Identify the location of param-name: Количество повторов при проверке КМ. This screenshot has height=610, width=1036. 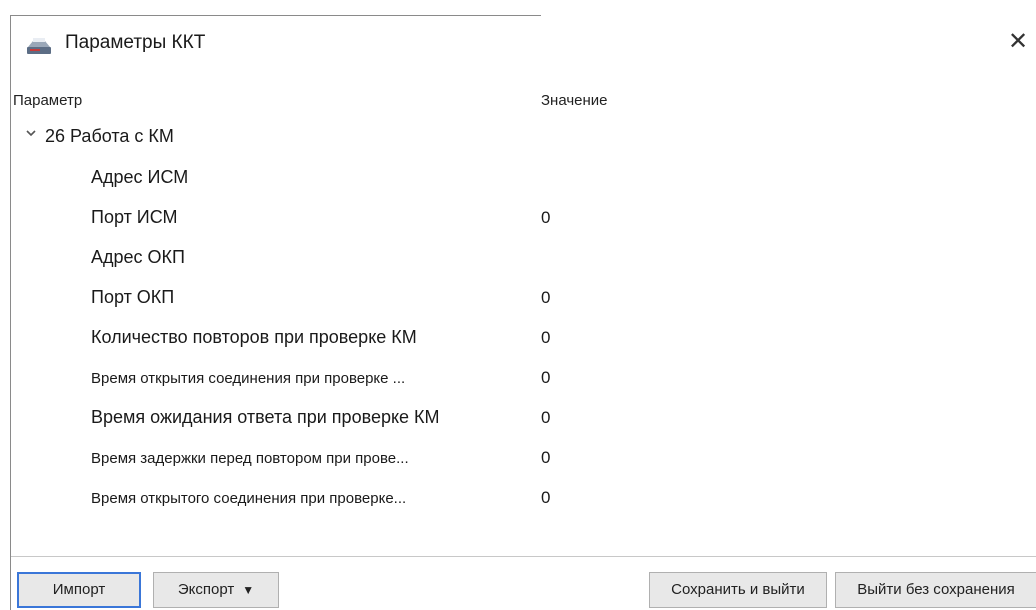
(254, 337).